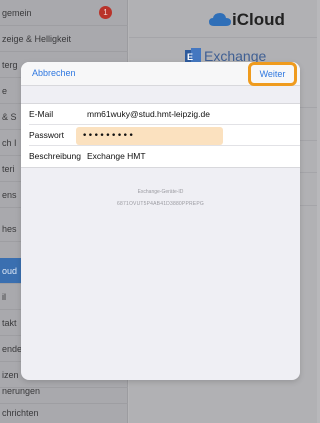 The image size is (320, 423). Describe the element at coordinates (149, 136) in the screenshot. I see `password-field: •••••••••` at that location.